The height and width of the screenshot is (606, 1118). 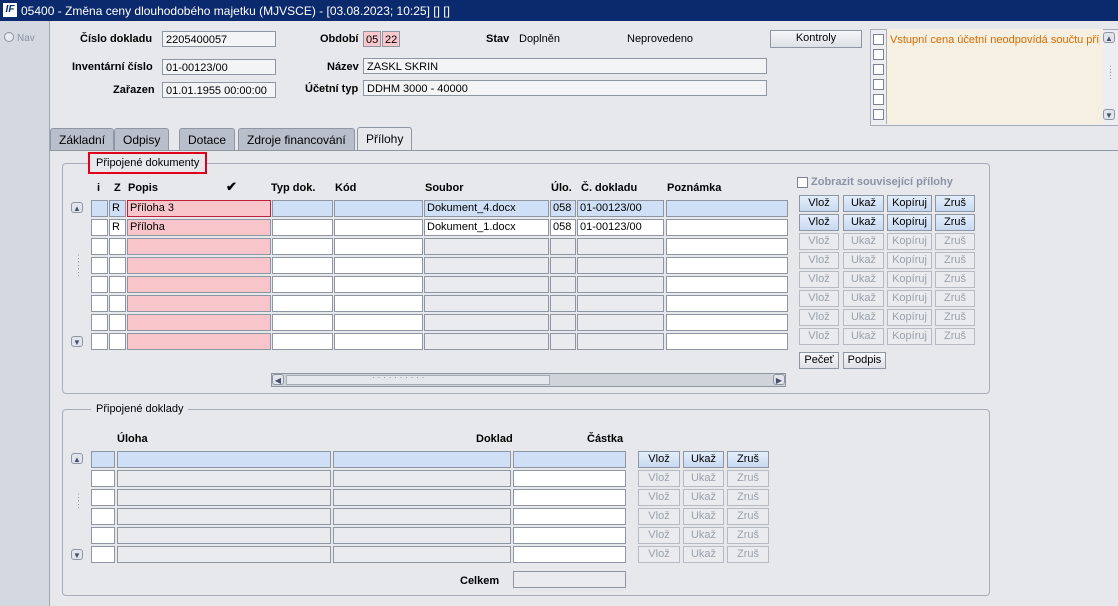 I want to click on tab-prilohy: Přílohy, so click(x=385, y=139).